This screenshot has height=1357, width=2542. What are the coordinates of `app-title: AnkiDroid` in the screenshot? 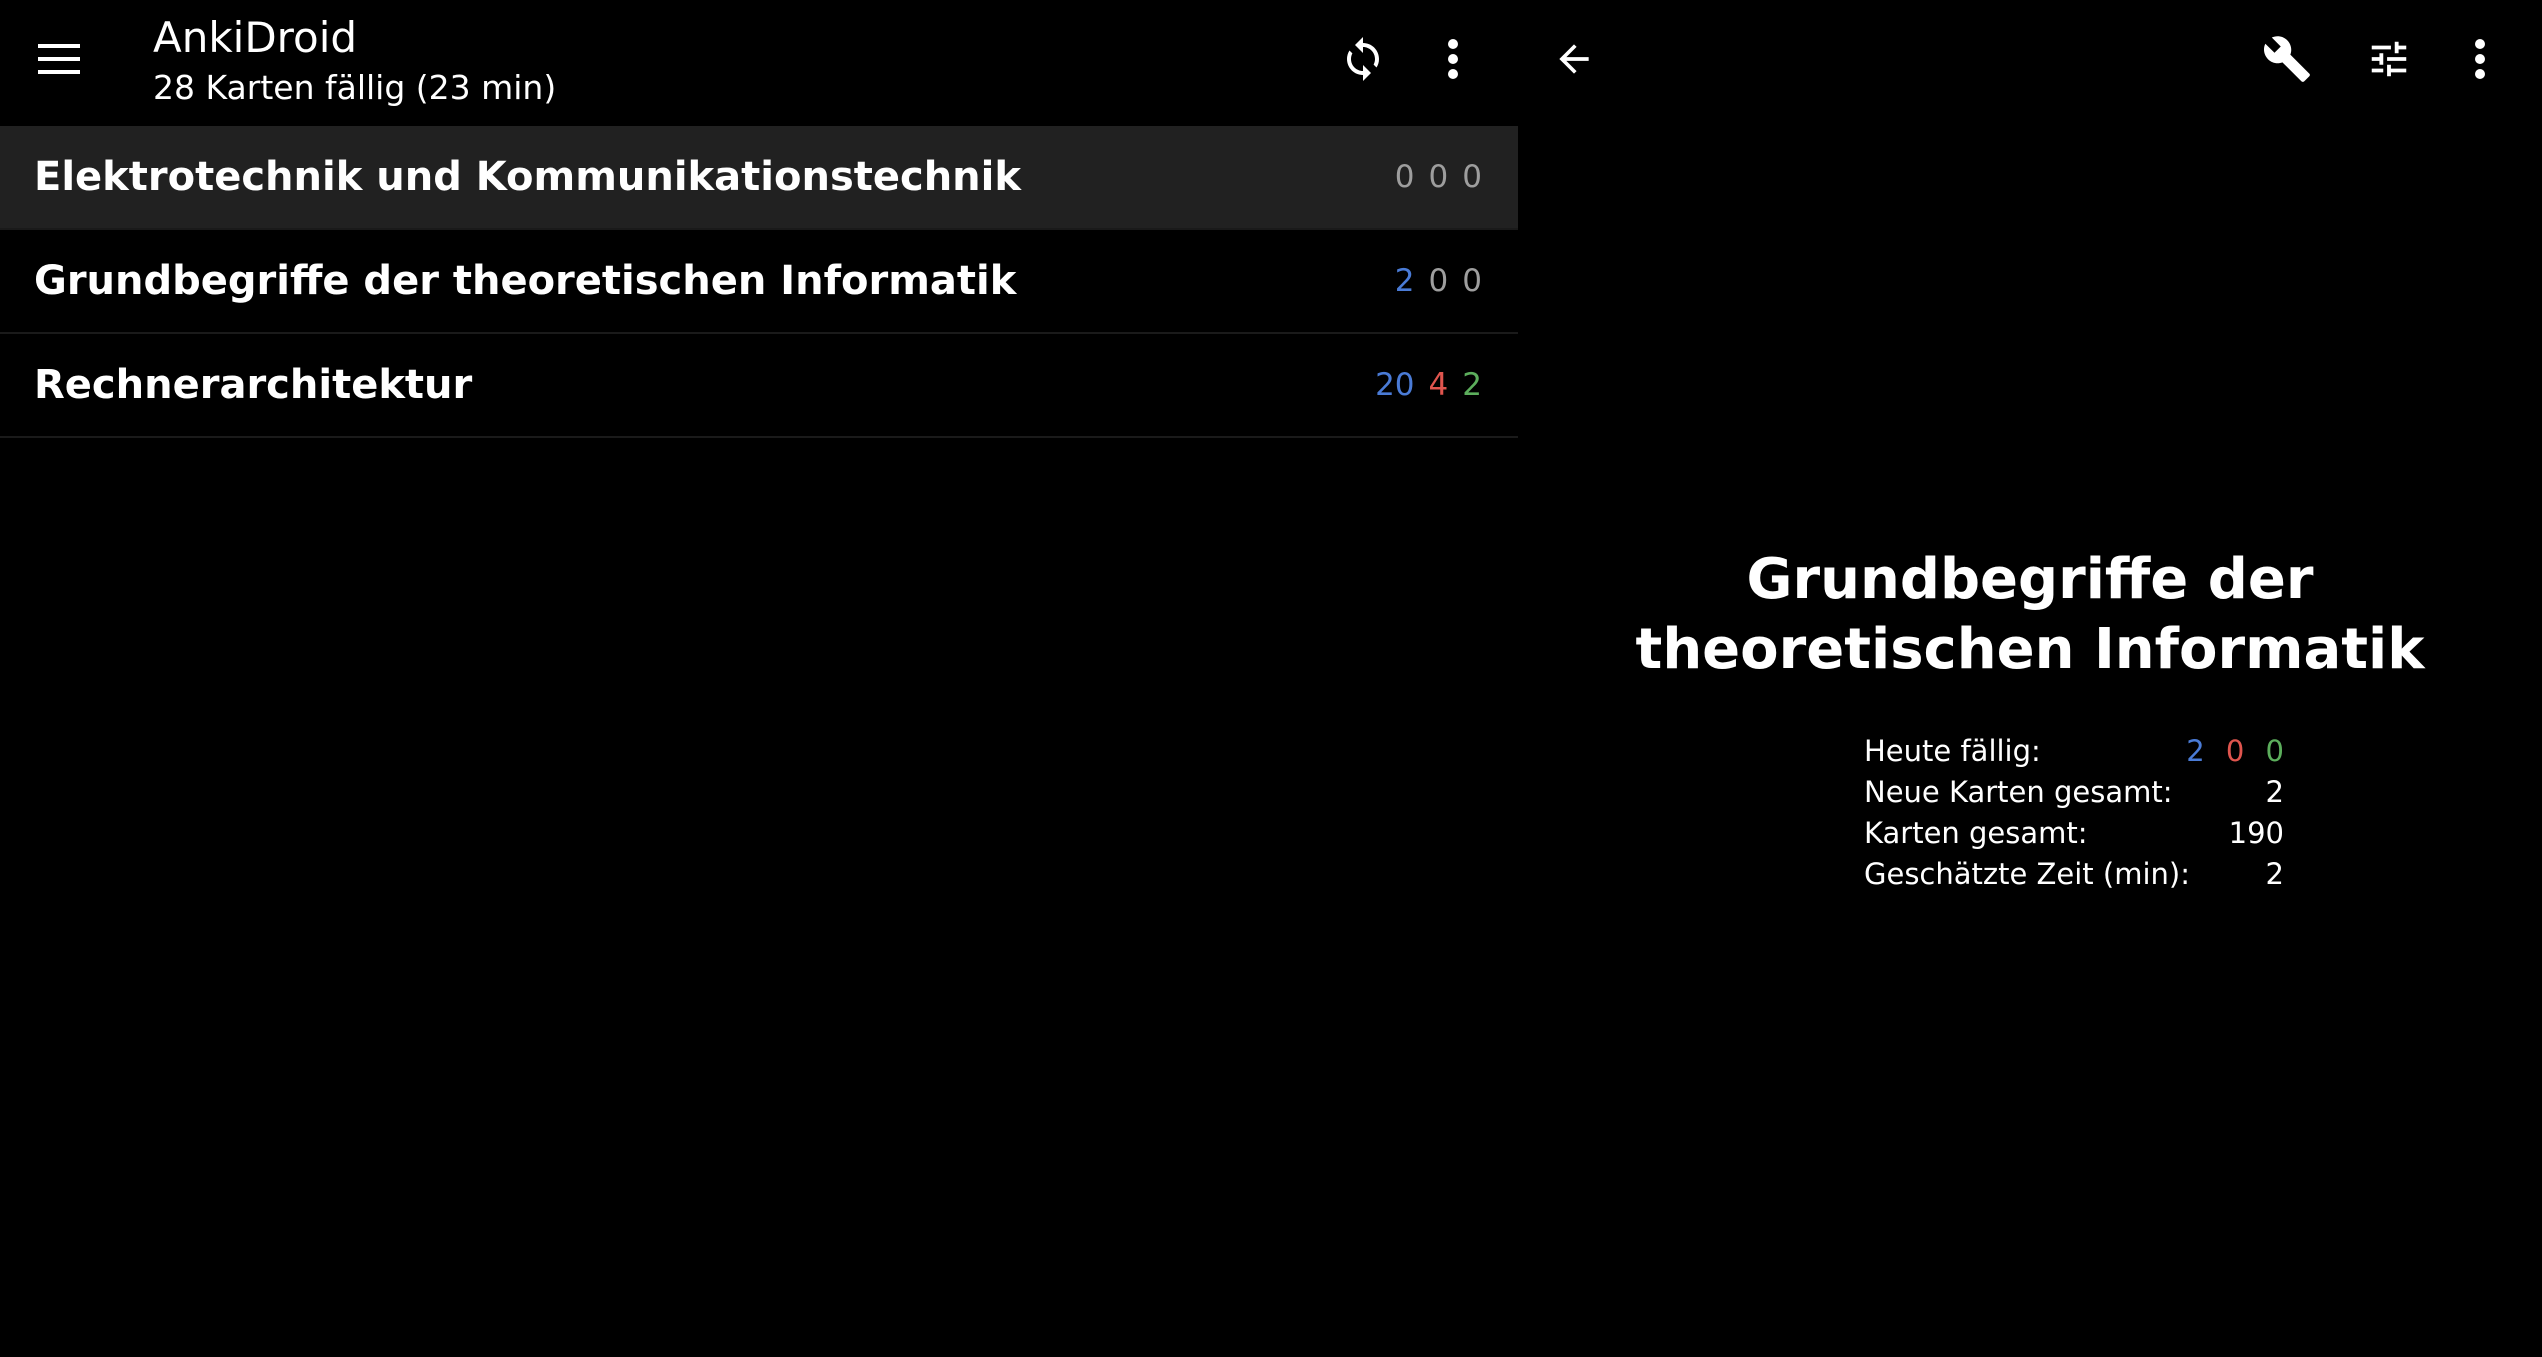 It's located at (255, 37).